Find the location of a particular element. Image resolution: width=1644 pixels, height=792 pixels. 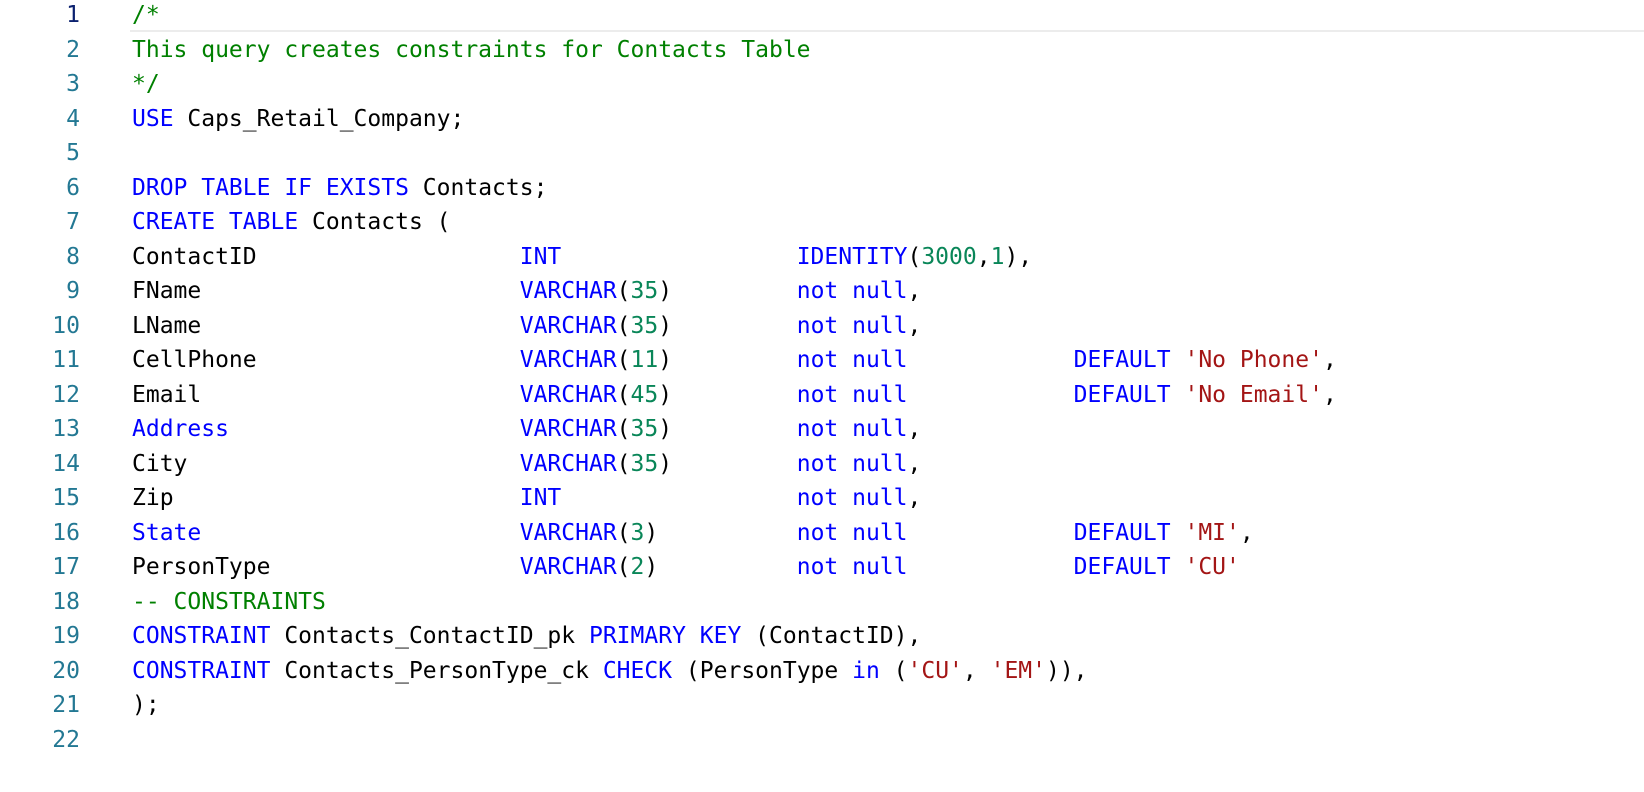

code-text: State VARCHAR(3) not null DEFAULT 'MI', is located at coordinates (693, 533).